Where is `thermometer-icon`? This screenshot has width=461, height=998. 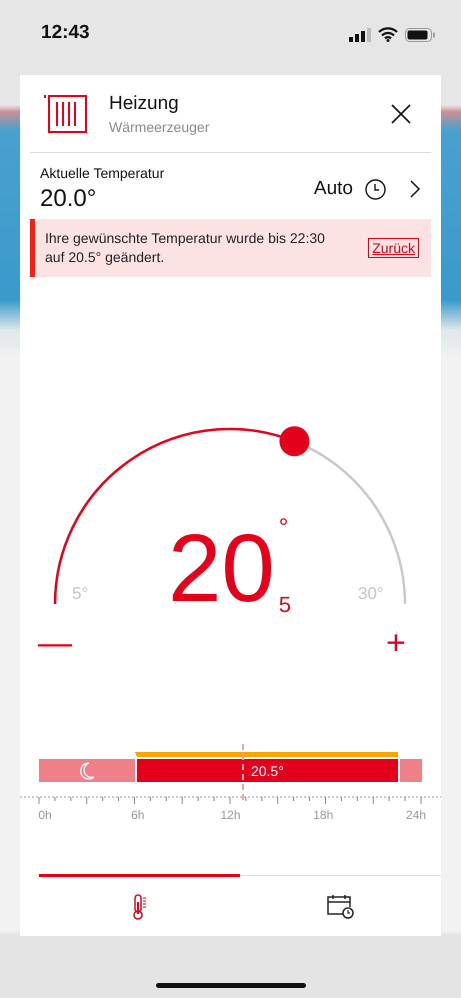
thermometer-icon is located at coordinates (139, 907).